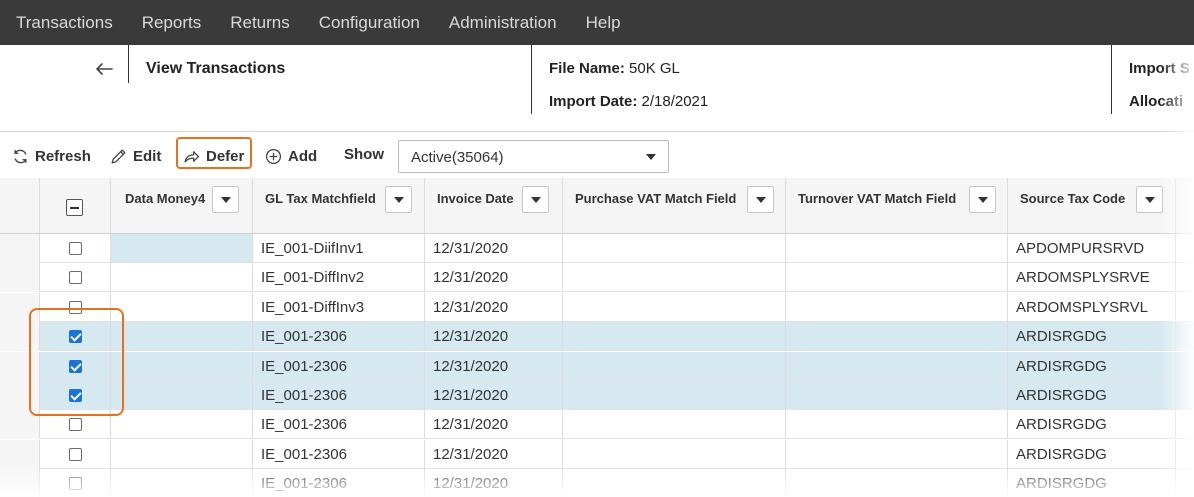  What do you see at coordinates (339, 206) in the screenshot?
I see `col-gl-tax-matchfield: GL Tax Matchfield` at bounding box center [339, 206].